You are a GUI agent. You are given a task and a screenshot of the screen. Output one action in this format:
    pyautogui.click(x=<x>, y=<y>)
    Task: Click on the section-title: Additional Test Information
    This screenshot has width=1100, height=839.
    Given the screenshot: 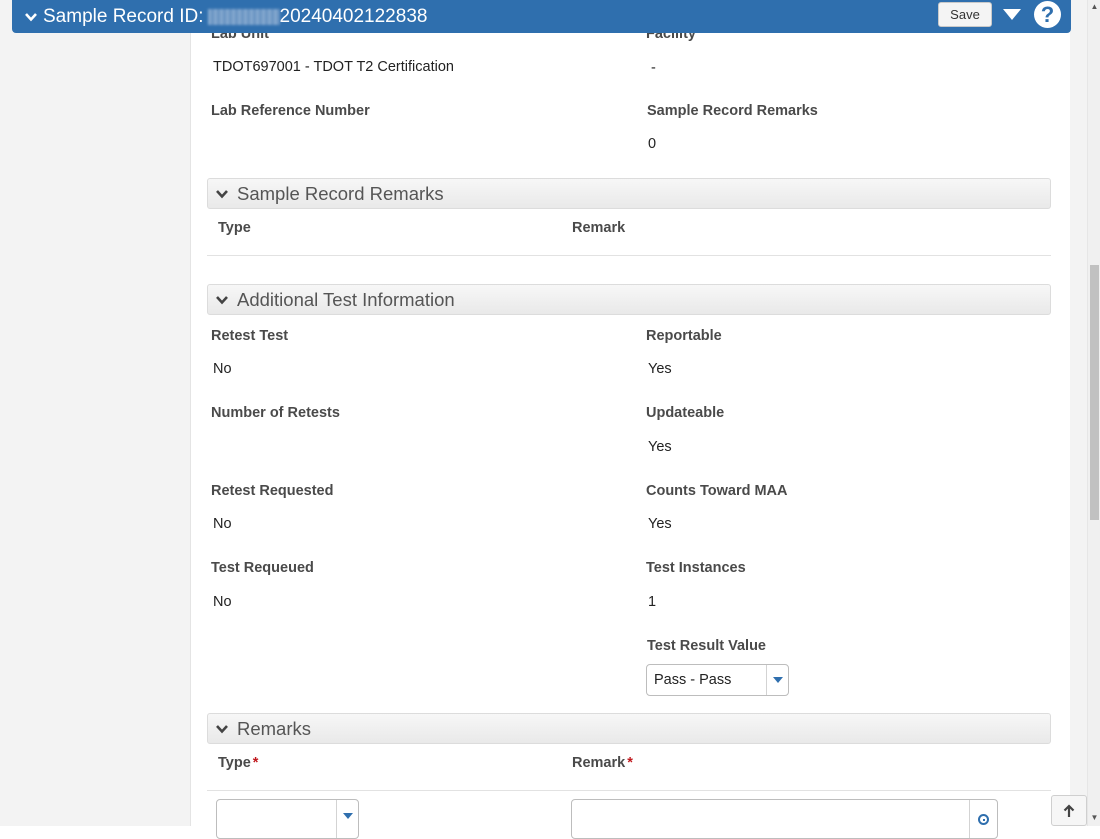 What is the action you would take?
    pyautogui.click(x=346, y=299)
    